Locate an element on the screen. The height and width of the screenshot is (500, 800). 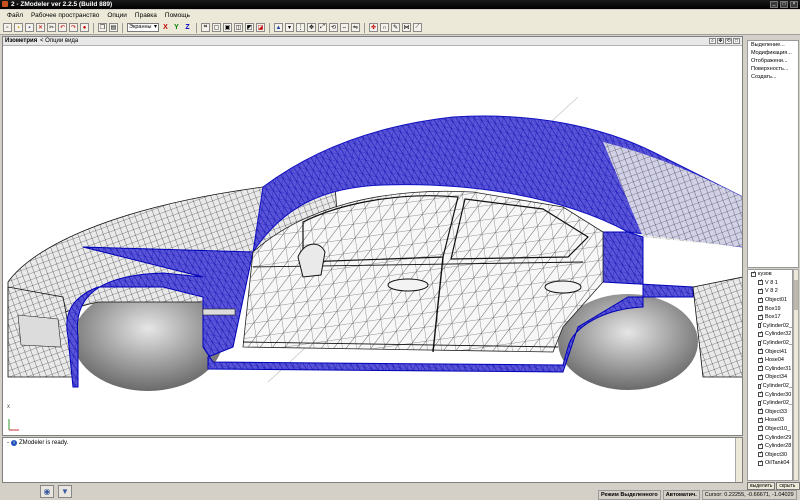
save-icon: ▪ is located at coordinates (29, 27).